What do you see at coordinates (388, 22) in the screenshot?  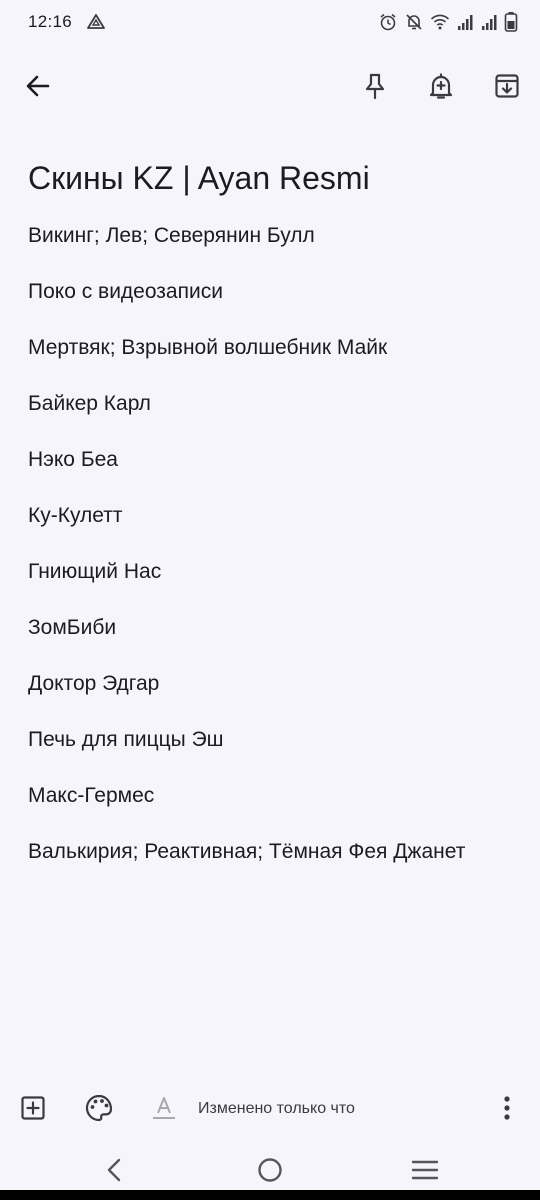 I see `alarm-icon` at bounding box center [388, 22].